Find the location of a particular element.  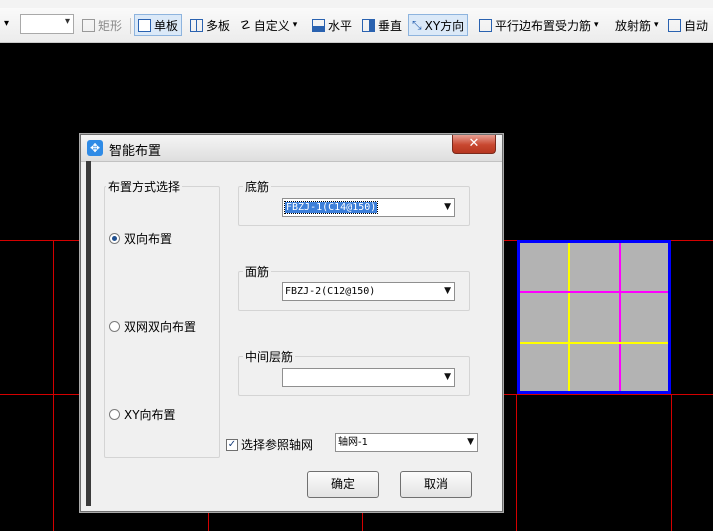

top-bar-select: FBZJ-2(C12@150) ▼ is located at coordinates (368, 291).